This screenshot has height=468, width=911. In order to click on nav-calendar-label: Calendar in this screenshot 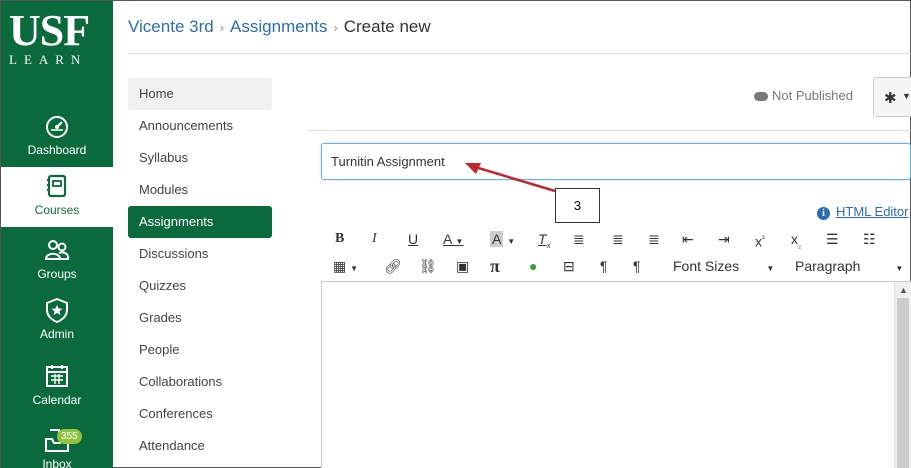, I will do `click(57, 400)`.